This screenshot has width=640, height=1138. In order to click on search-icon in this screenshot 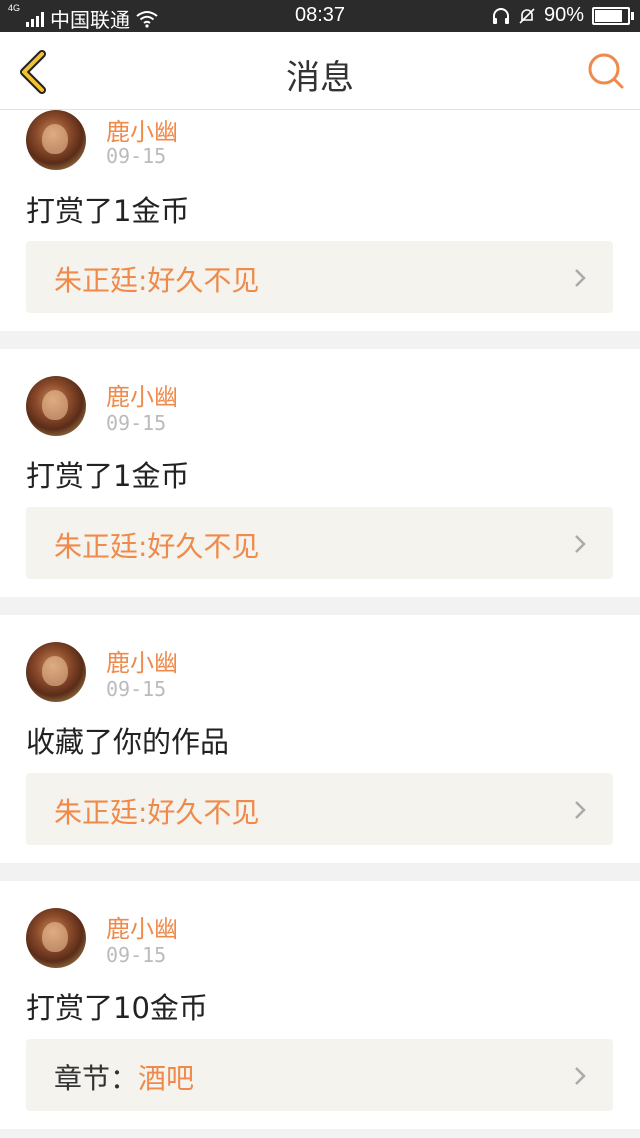, I will do `click(606, 71)`.